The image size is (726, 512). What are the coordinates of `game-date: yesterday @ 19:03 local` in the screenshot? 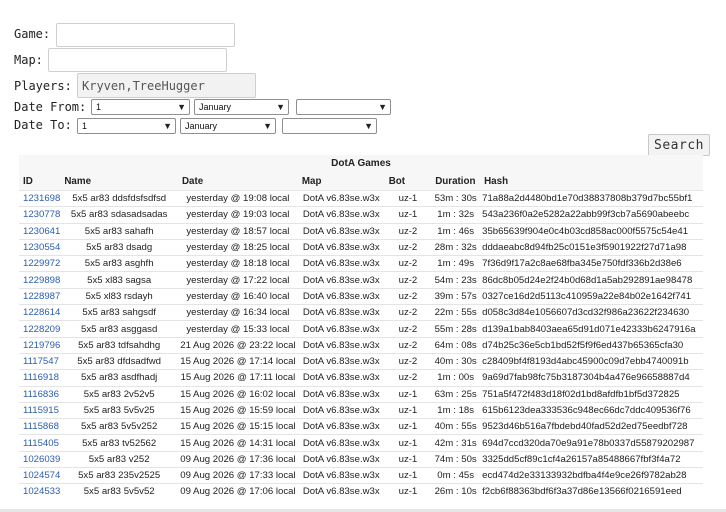 It's located at (237, 215).